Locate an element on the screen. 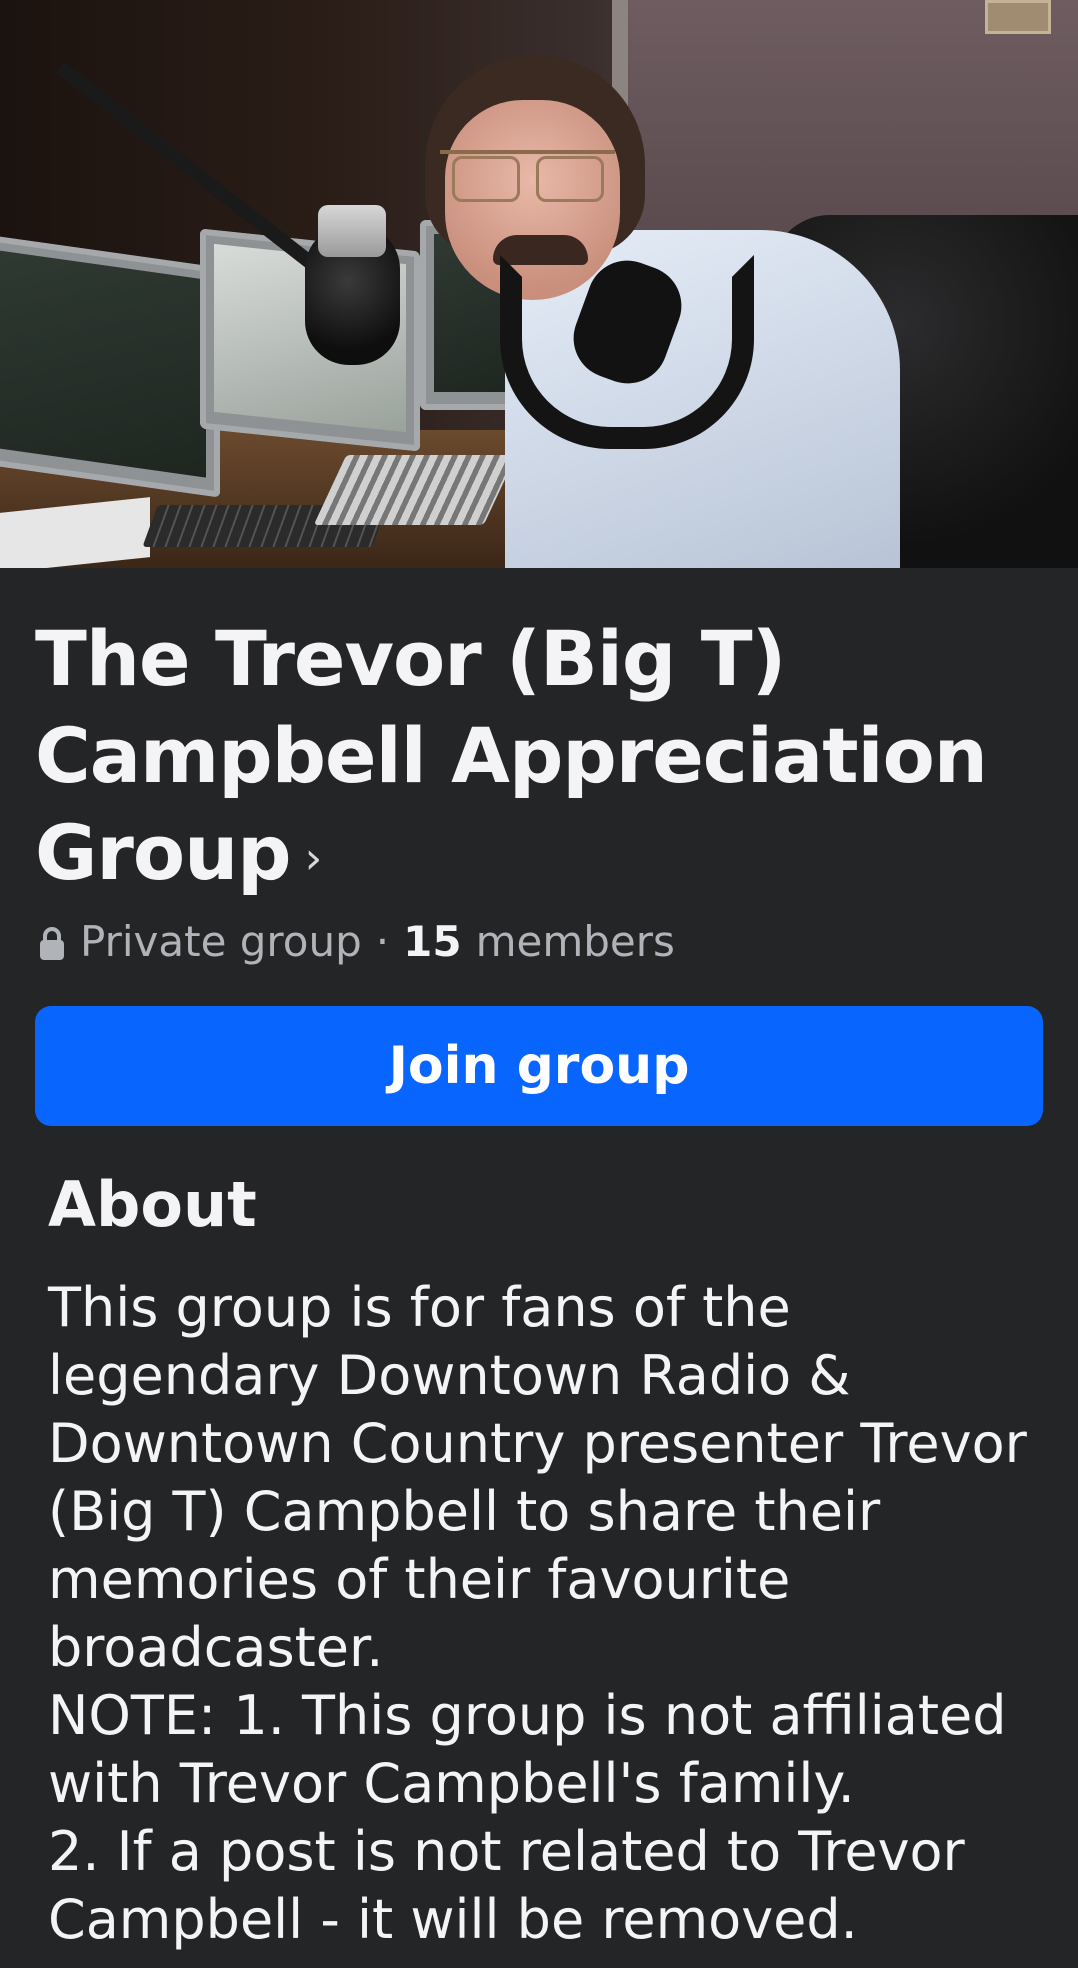 This screenshot has width=1078, height=1968. cover-microphone-mount is located at coordinates (352, 231).